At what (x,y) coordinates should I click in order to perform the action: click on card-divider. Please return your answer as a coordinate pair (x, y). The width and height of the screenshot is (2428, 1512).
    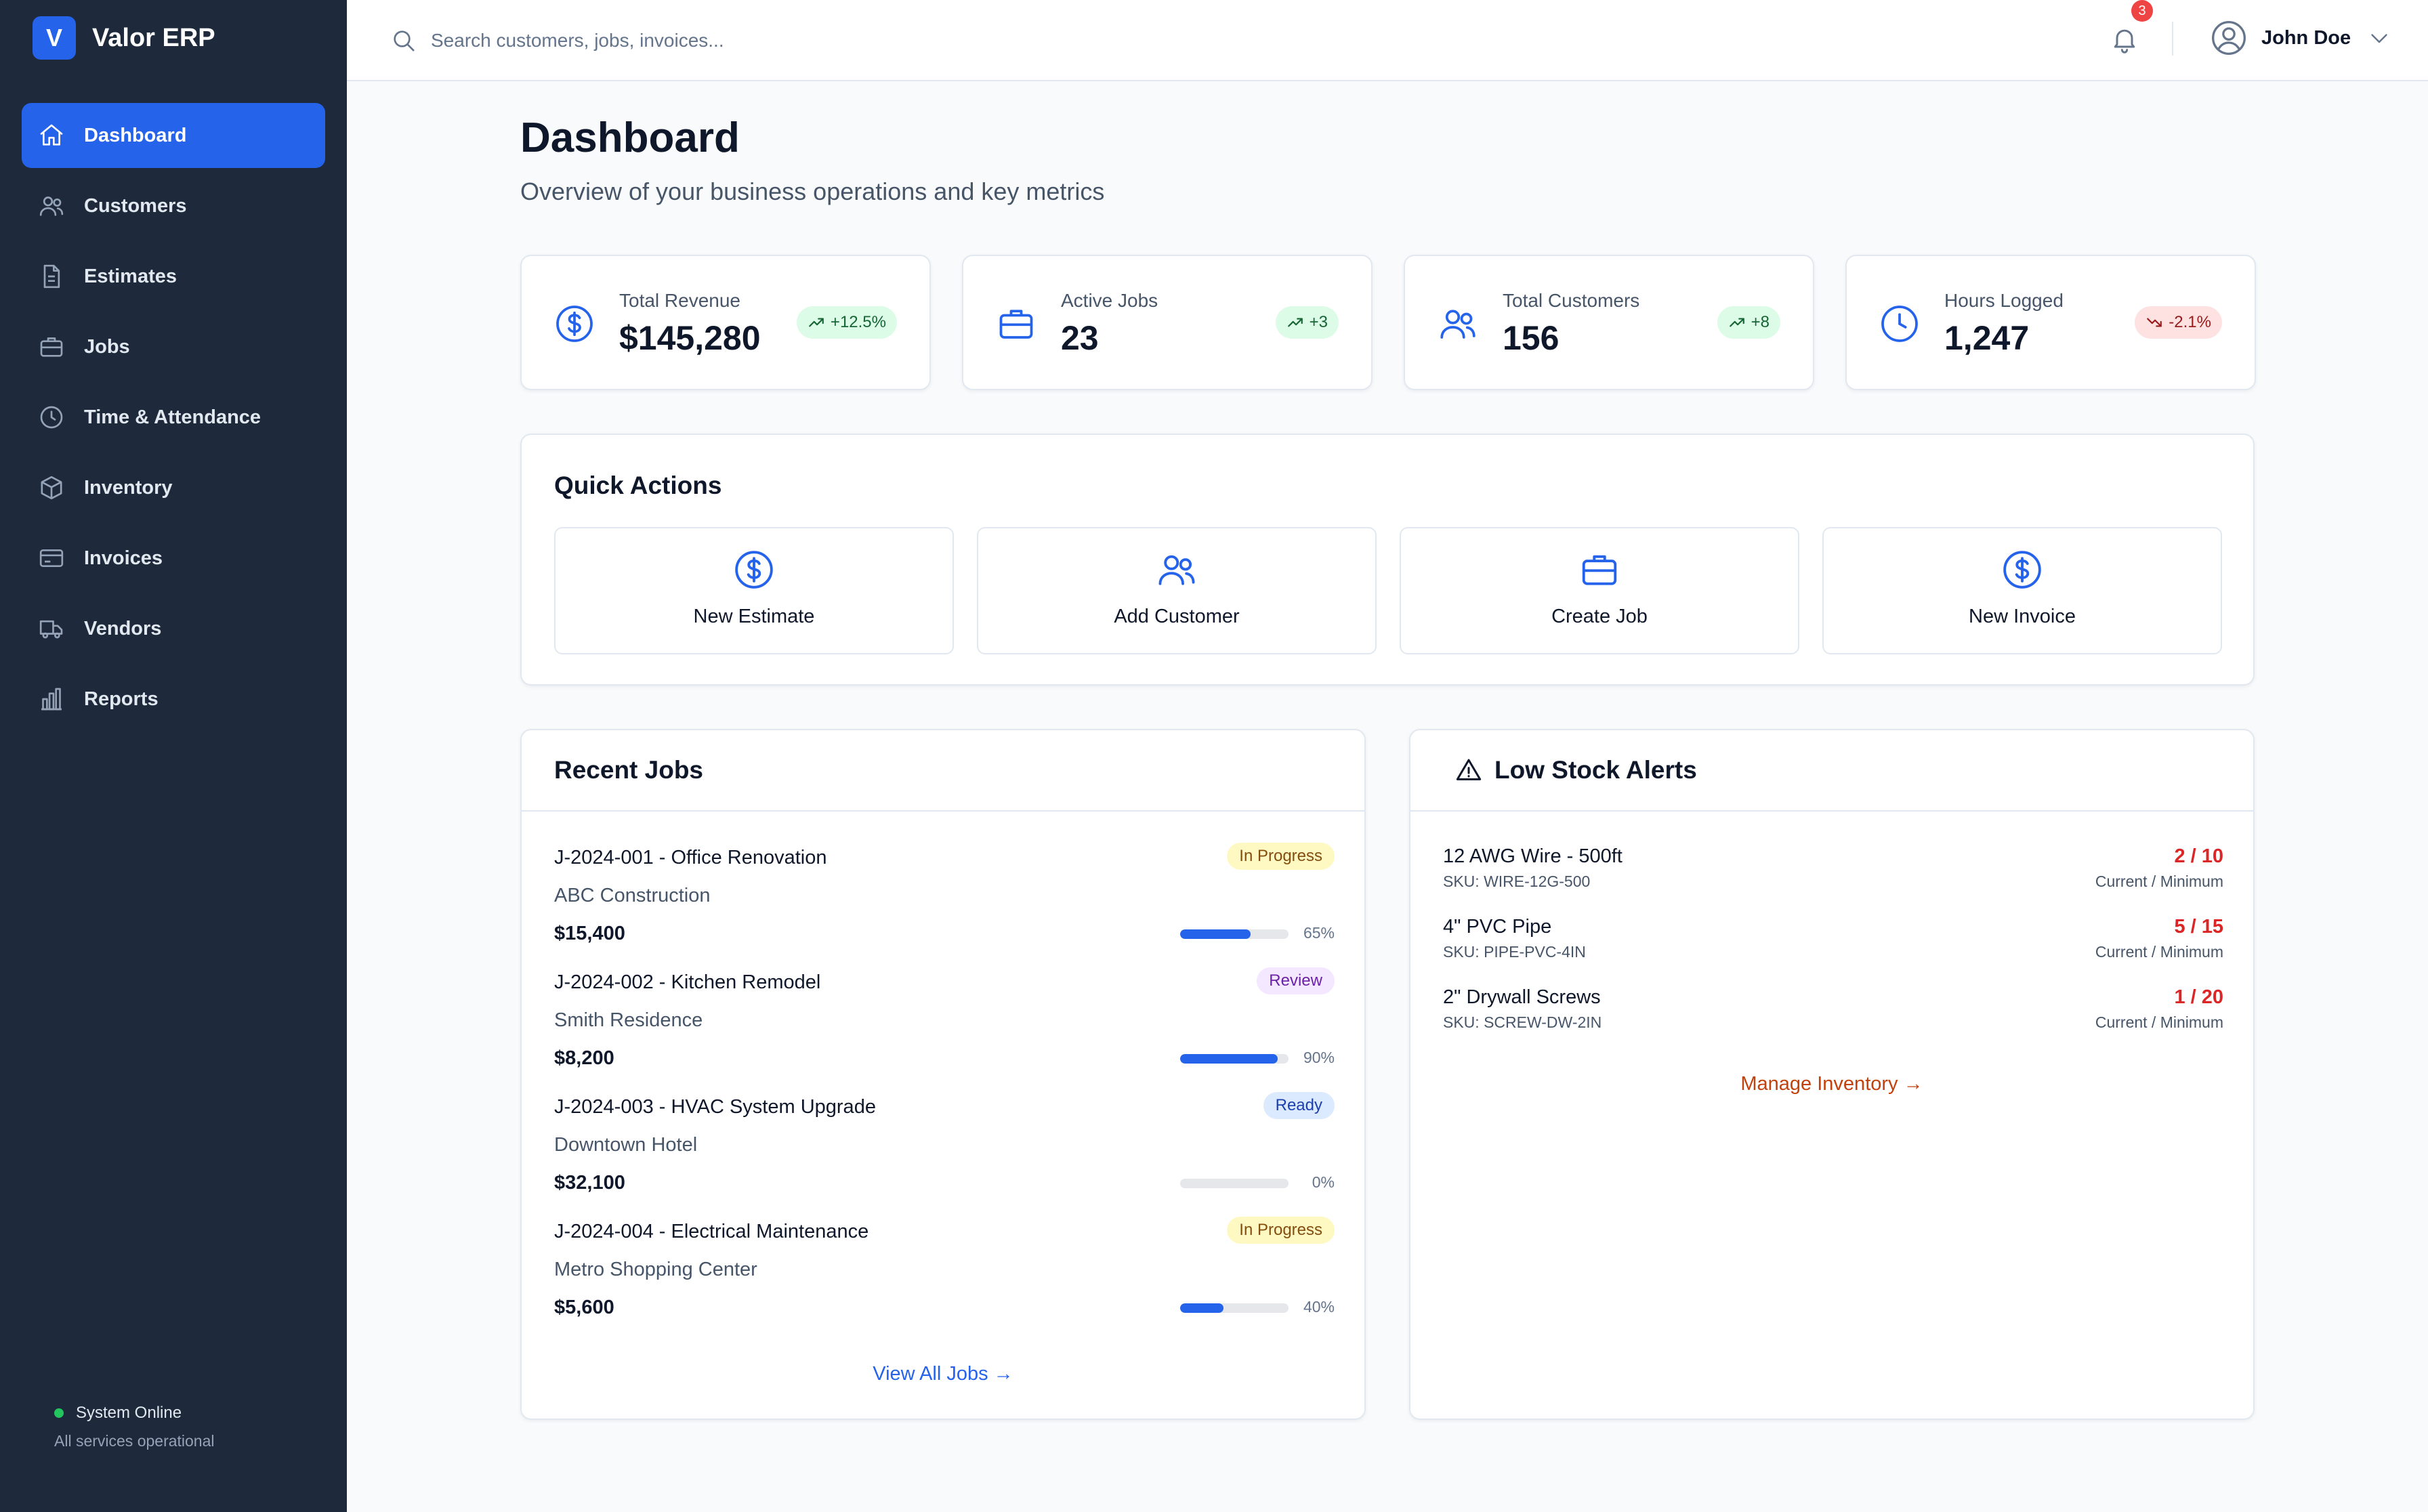
    Looking at the image, I should click on (943, 811).